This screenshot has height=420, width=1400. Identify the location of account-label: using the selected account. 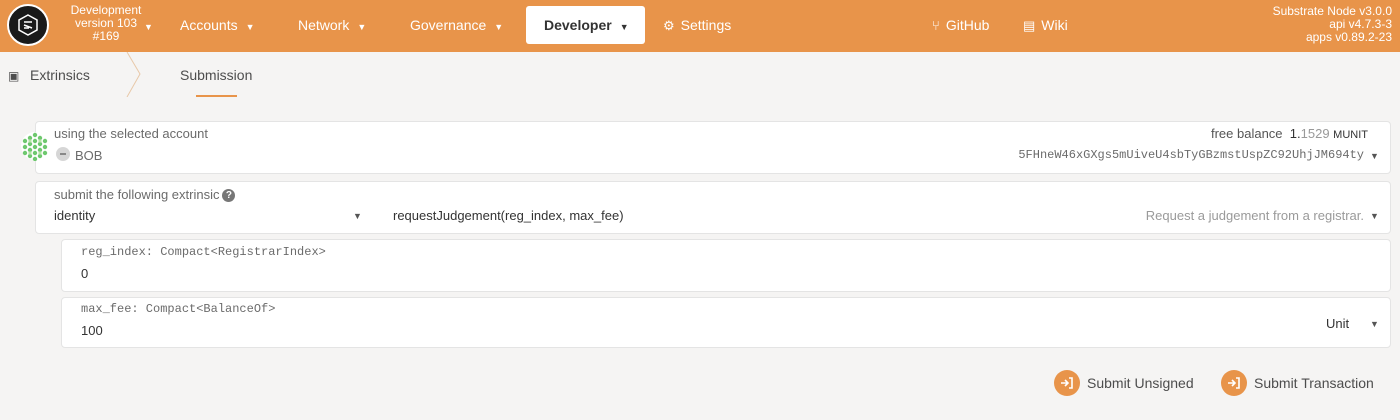
(131, 133).